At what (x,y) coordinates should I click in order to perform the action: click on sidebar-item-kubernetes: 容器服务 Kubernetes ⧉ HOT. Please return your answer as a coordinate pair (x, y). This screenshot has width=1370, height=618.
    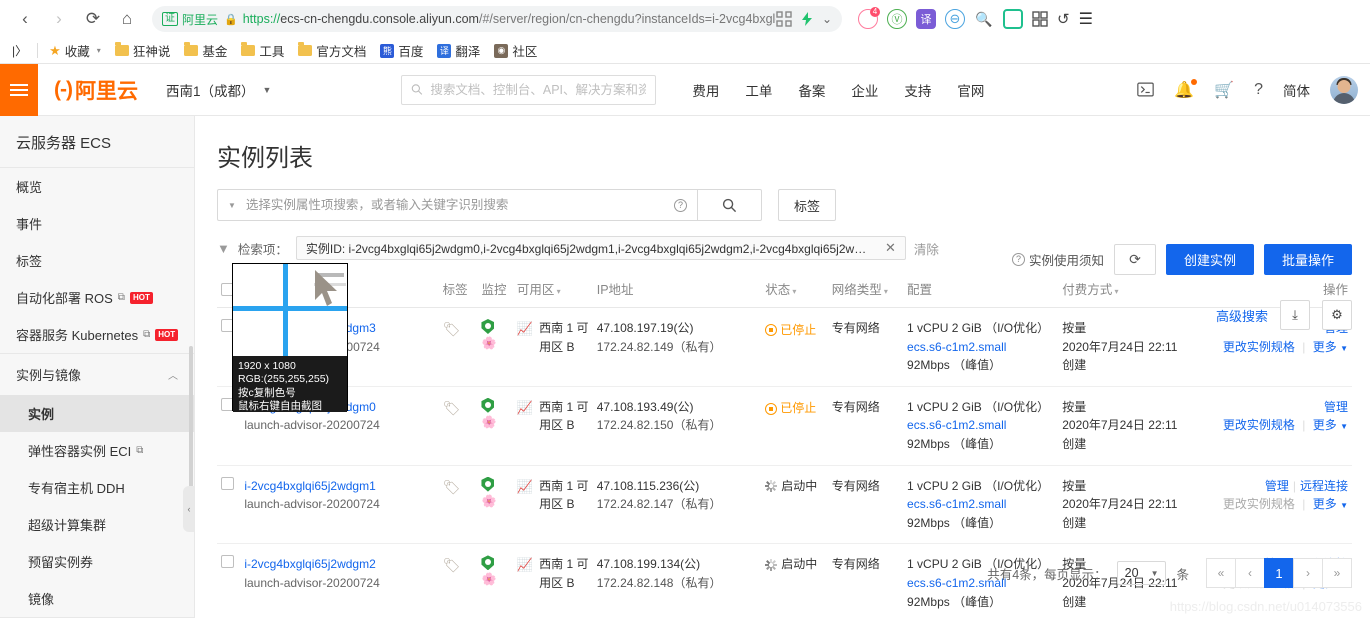
    Looking at the image, I should click on (97, 334).